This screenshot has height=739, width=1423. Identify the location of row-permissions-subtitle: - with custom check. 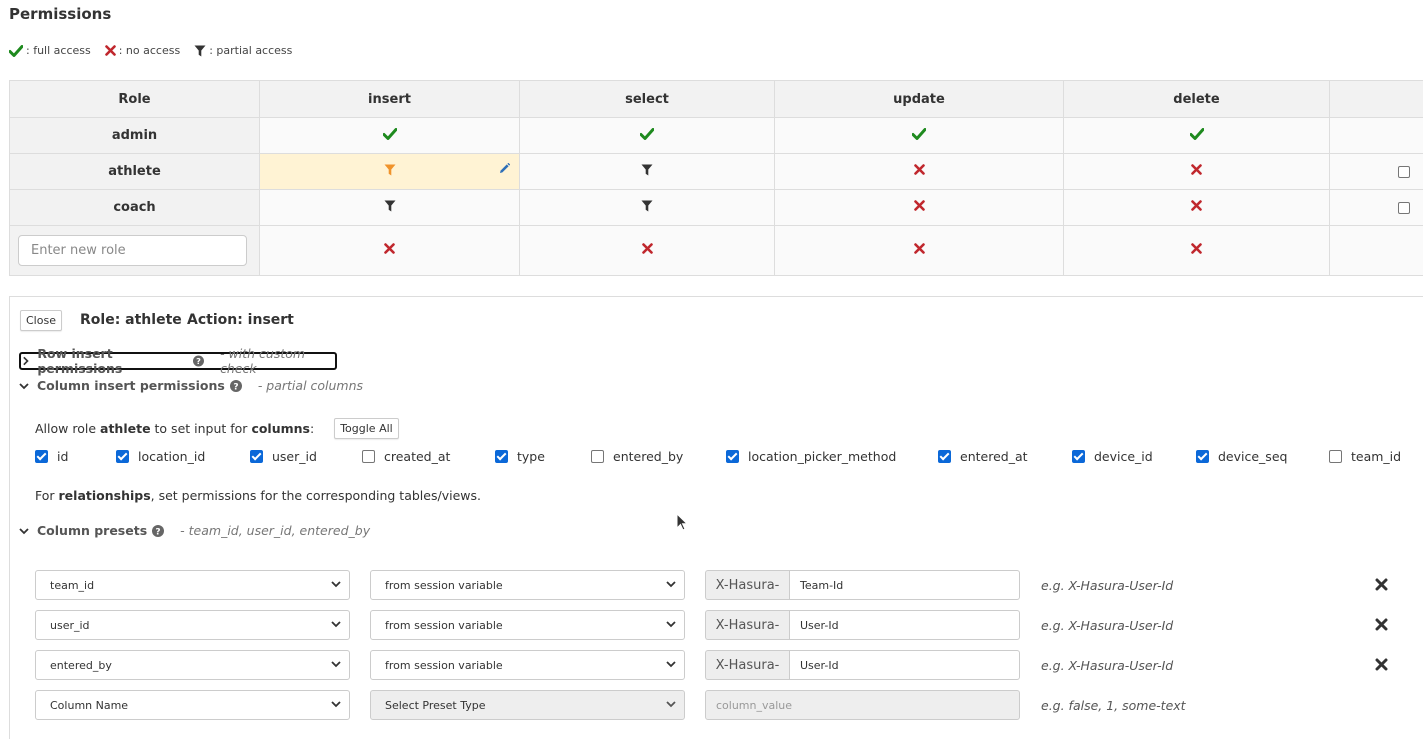
(263, 361).